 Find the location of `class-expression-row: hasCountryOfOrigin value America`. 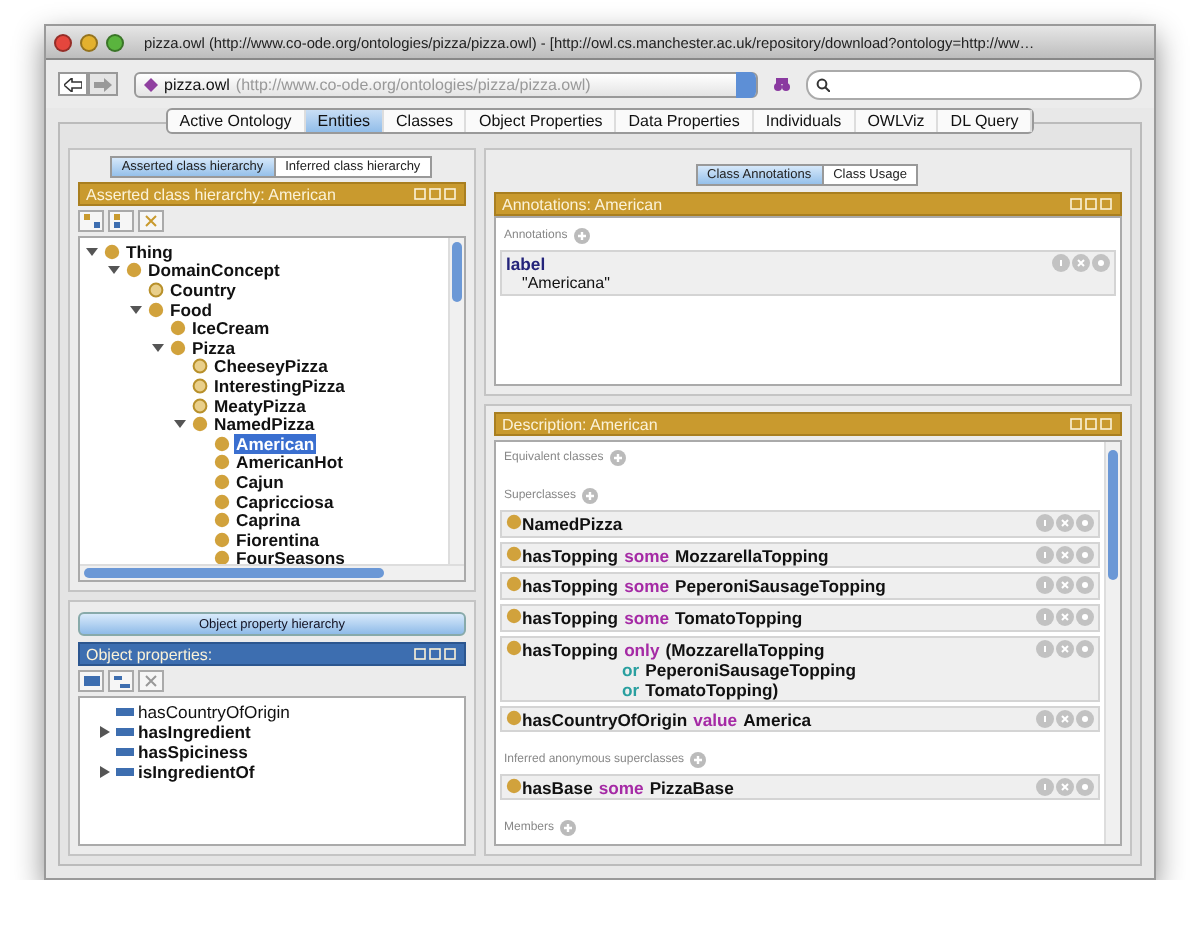

class-expression-row: hasCountryOfOrigin value America is located at coordinates (800, 719).